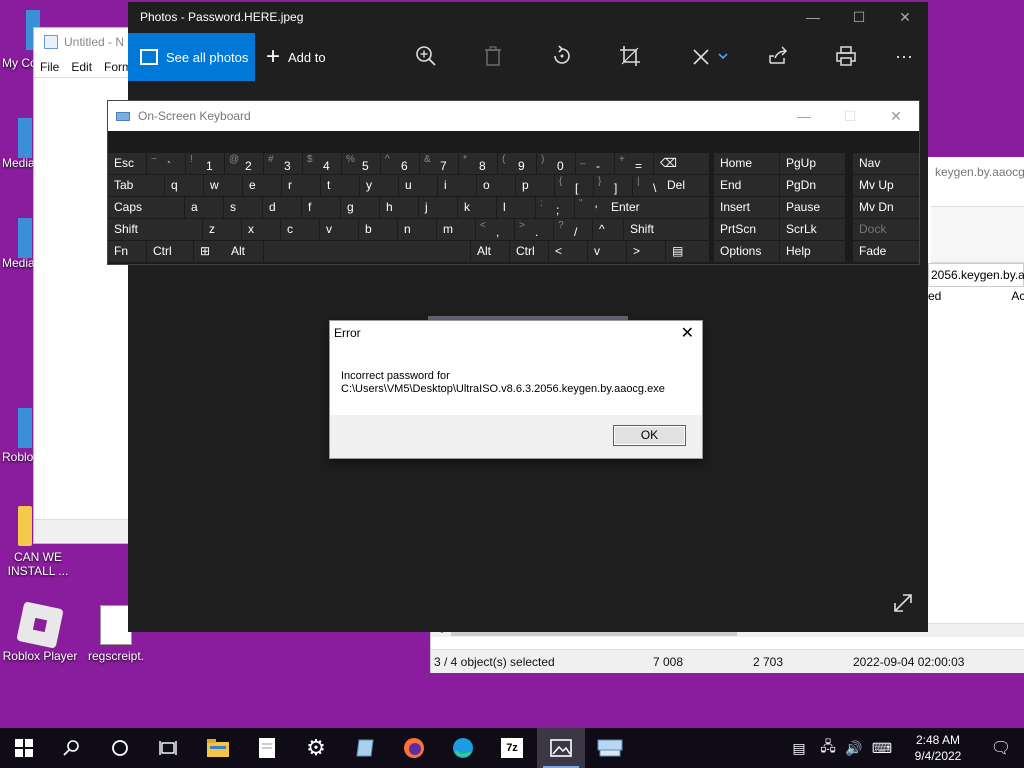  Describe the element at coordinates (205, 163) in the screenshot. I see `osk-key: ! 1` at that location.